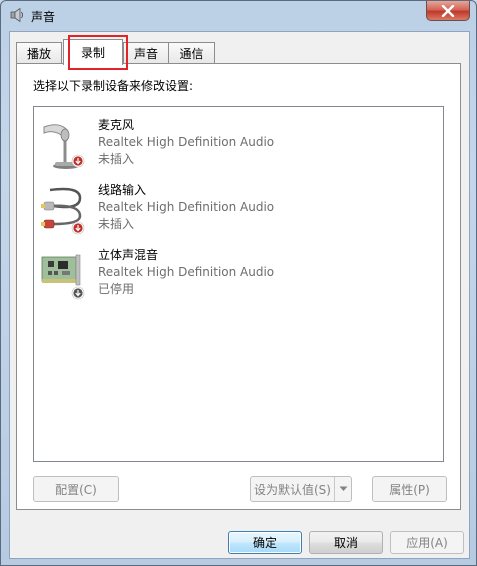 The width and height of the screenshot is (477, 566). What do you see at coordinates (63, 211) in the screenshot?
I see `line-in-cable-icon` at bounding box center [63, 211].